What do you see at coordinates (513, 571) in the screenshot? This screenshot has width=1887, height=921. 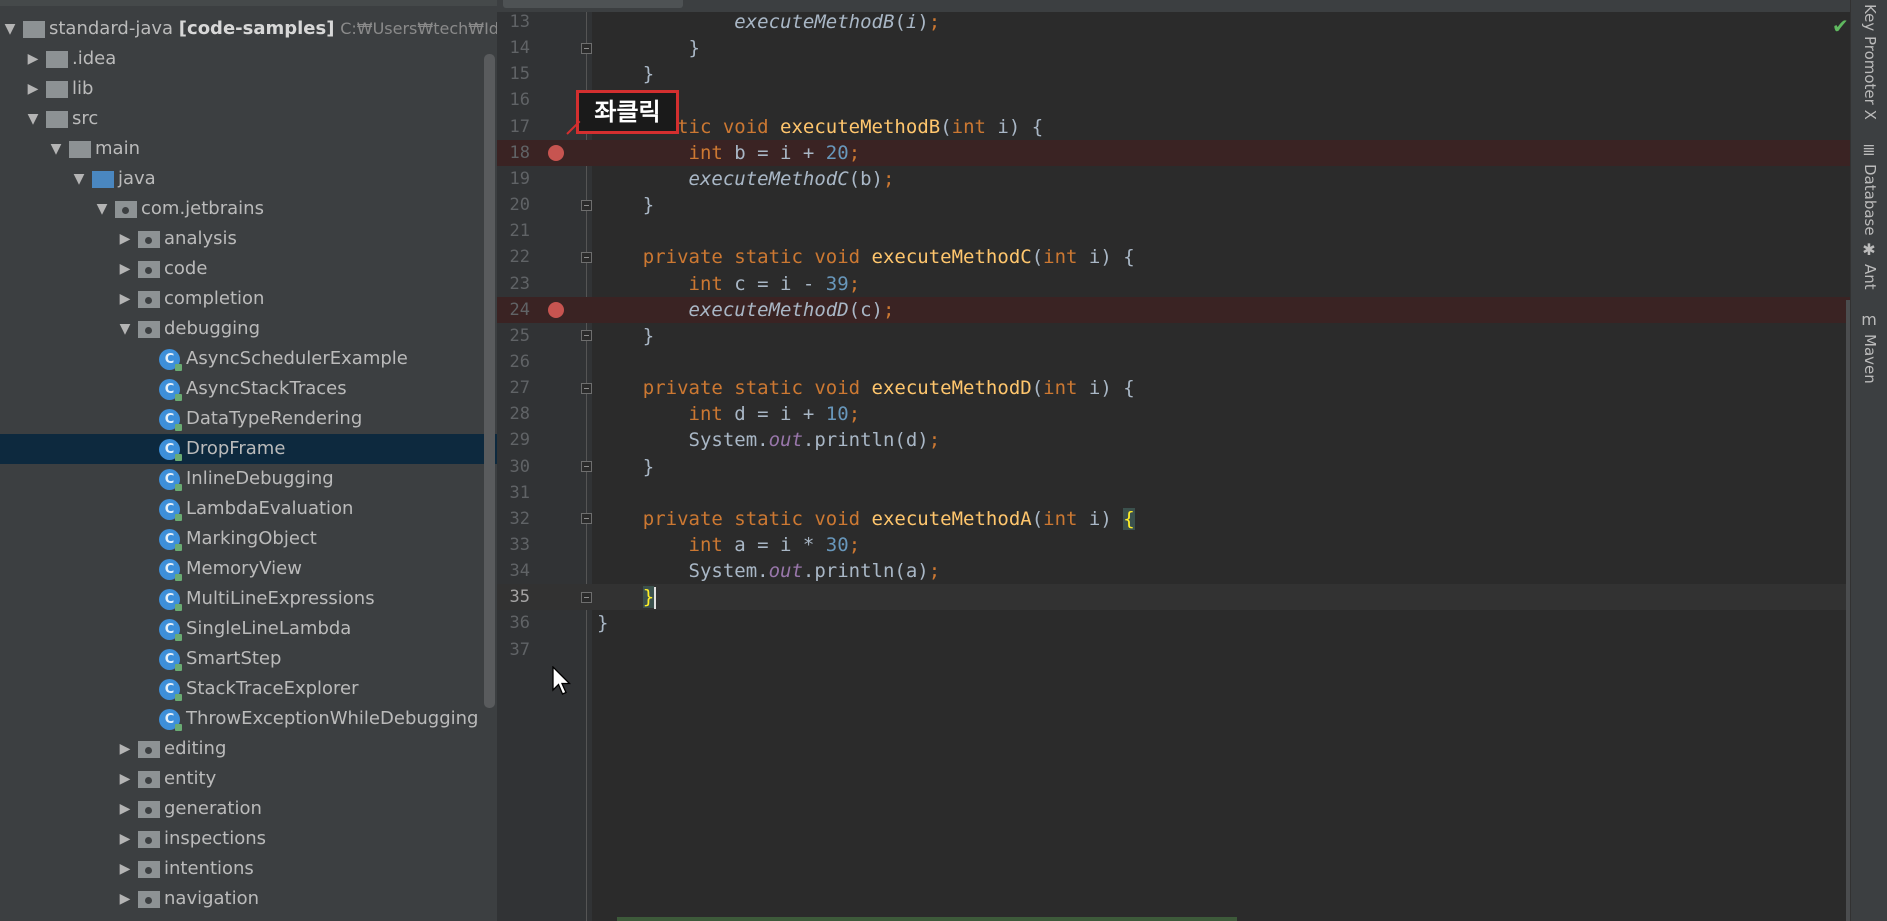 I see `line-number: 34` at bounding box center [513, 571].